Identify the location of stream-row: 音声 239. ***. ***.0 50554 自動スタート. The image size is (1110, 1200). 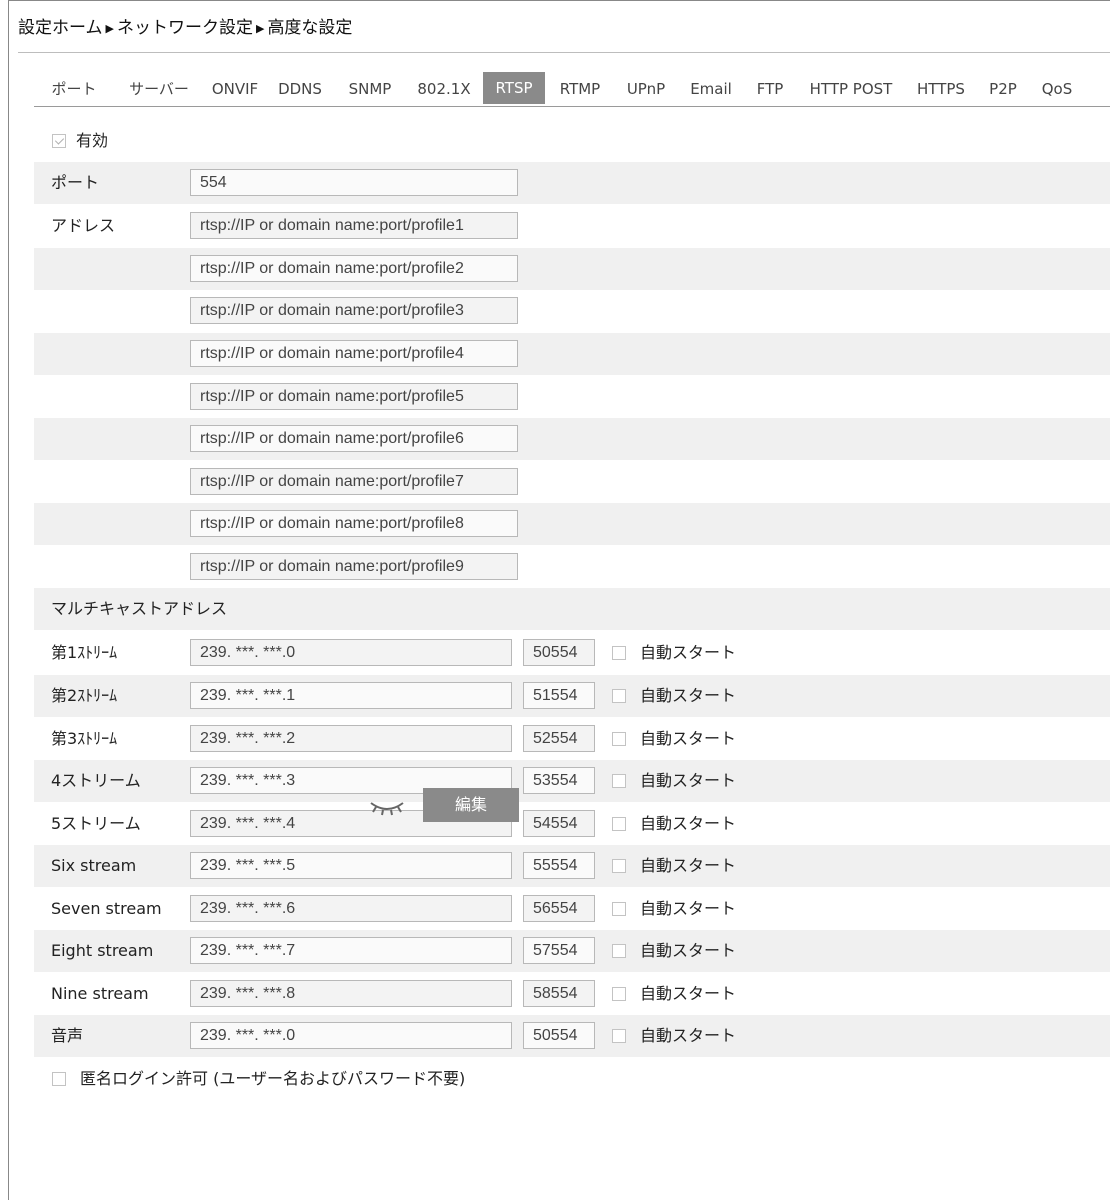
(572, 1036).